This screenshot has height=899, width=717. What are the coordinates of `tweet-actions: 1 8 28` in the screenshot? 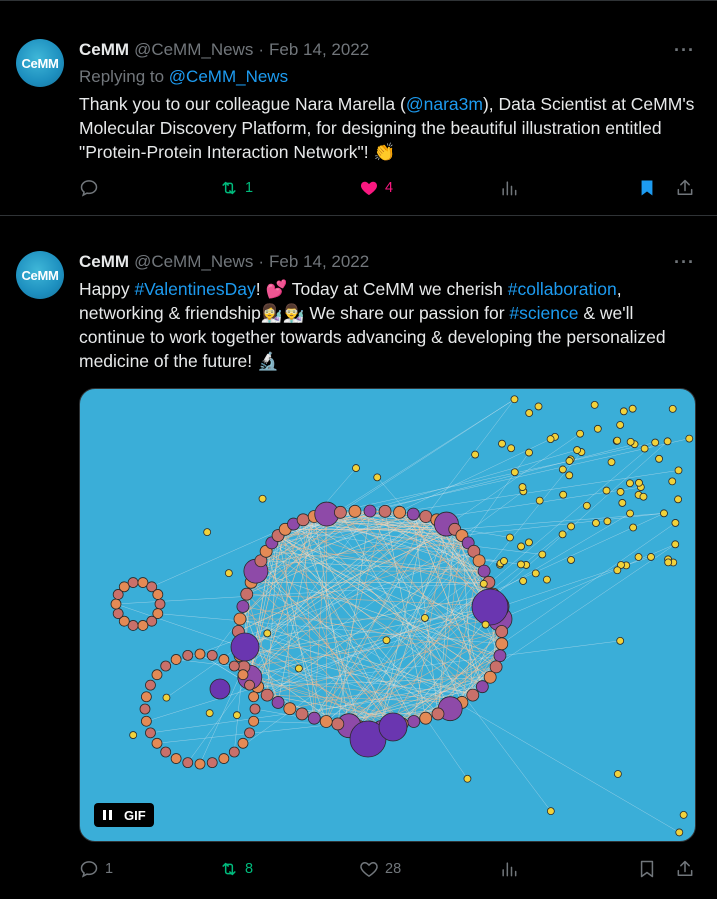 It's located at (389, 871).